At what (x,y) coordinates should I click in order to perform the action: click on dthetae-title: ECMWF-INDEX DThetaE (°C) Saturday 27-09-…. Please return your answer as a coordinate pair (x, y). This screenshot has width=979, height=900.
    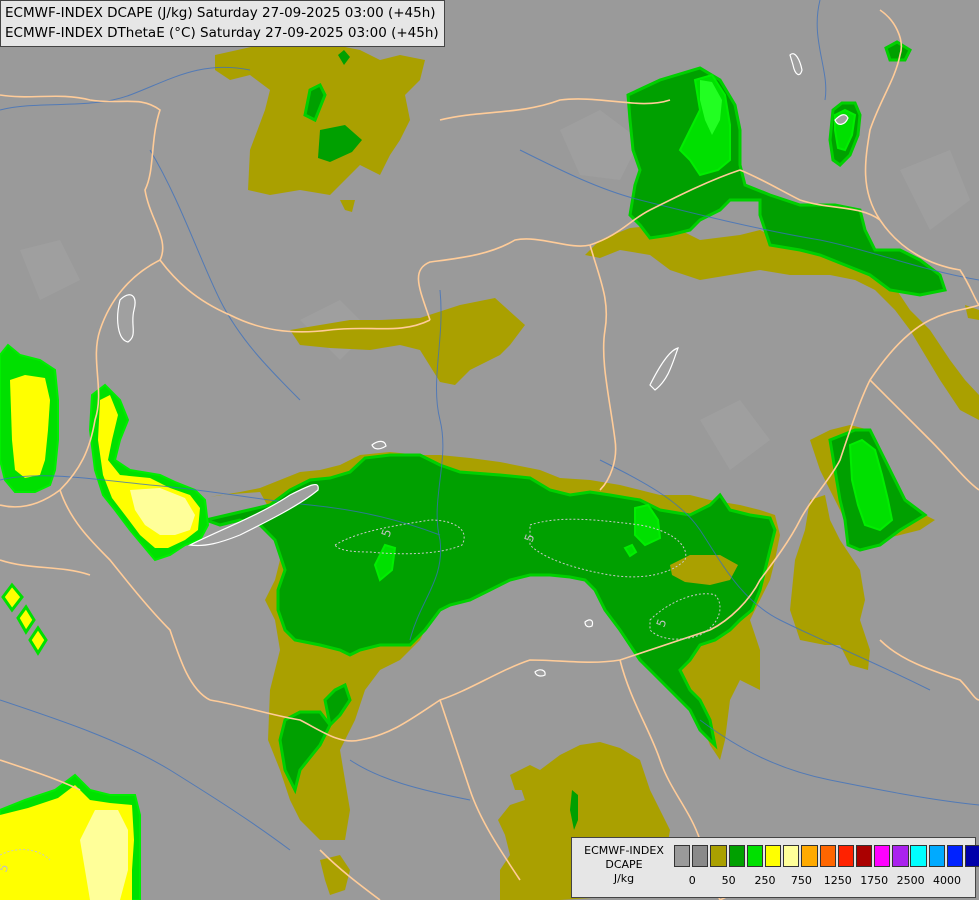
    Looking at the image, I should click on (222, 33).